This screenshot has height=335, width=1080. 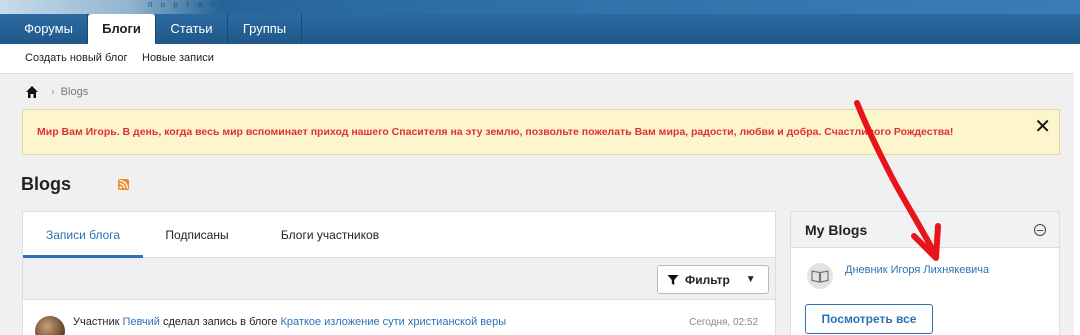 What do you see at coordinates (707, 279) in the screenshot?
I see `filter-label: Фильтр` at bounding box center [707, 279].